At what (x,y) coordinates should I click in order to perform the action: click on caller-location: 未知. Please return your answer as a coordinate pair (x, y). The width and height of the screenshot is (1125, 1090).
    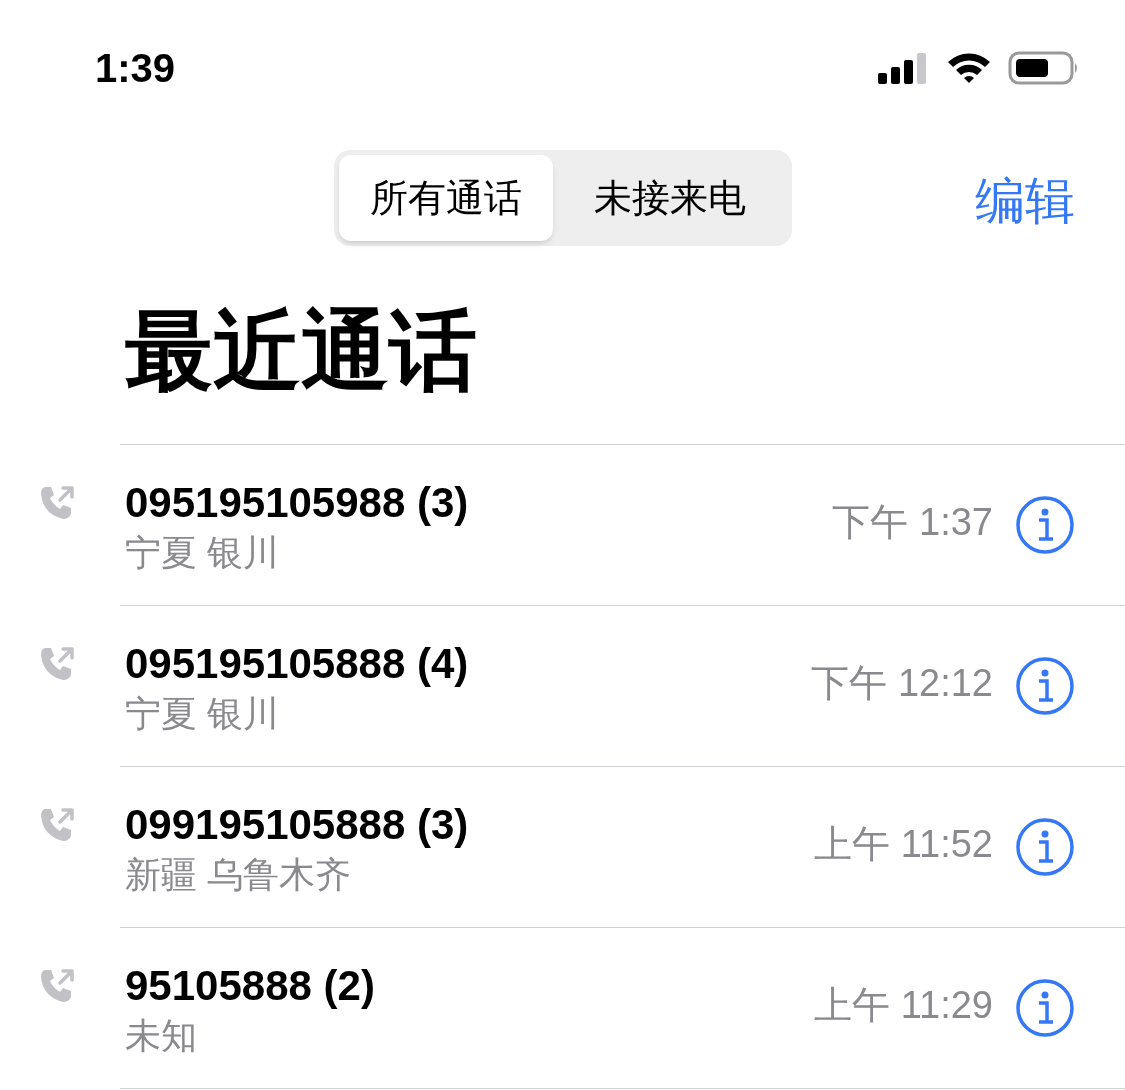
    Looking at the image, I should click on (161, 1035).